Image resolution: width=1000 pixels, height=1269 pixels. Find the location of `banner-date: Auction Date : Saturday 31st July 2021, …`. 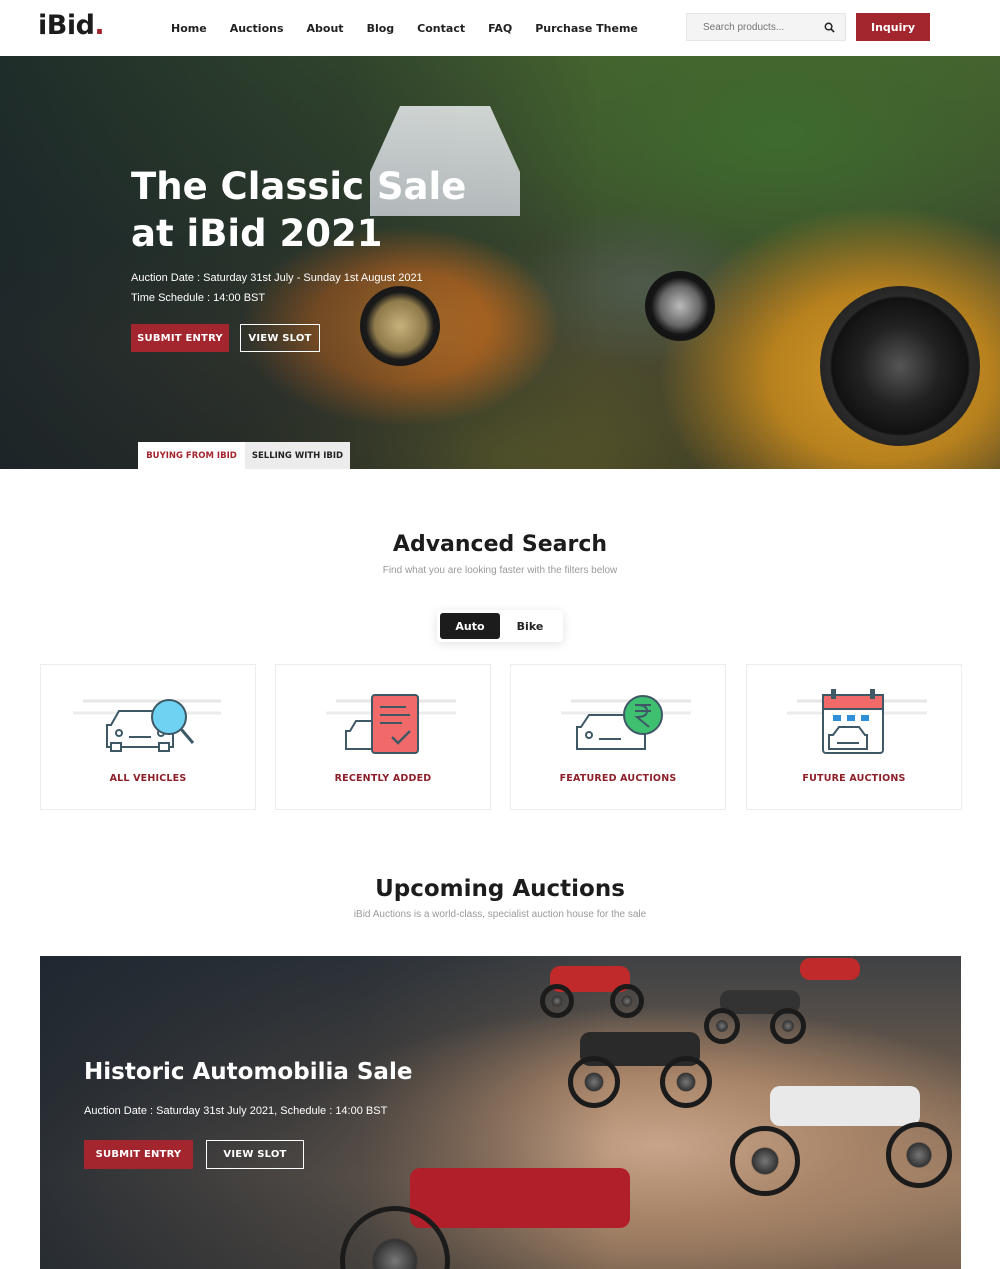

banner-date: Auction Date : Saturday 31st July 2021, … is located at coordinates (236, 1111).